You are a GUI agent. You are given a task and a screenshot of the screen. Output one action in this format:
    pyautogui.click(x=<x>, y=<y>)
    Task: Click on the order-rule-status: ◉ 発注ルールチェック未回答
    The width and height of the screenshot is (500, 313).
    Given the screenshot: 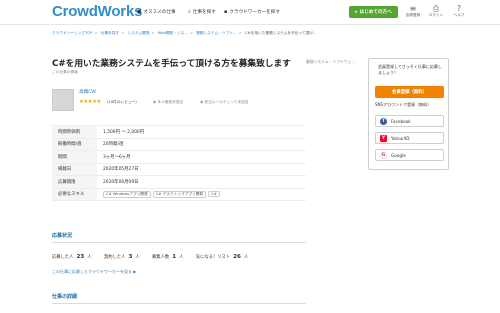 What is the action you would take?
    pyautogui.click(x=224, y=102)
    